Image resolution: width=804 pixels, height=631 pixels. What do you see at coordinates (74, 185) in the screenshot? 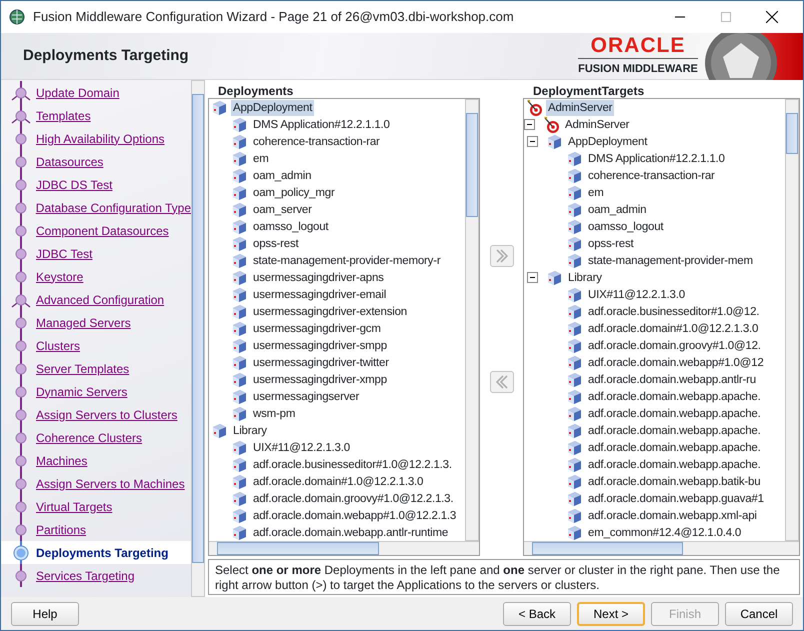
I see `step-link: JDBC DS Test` at bounding box center [74, 185].